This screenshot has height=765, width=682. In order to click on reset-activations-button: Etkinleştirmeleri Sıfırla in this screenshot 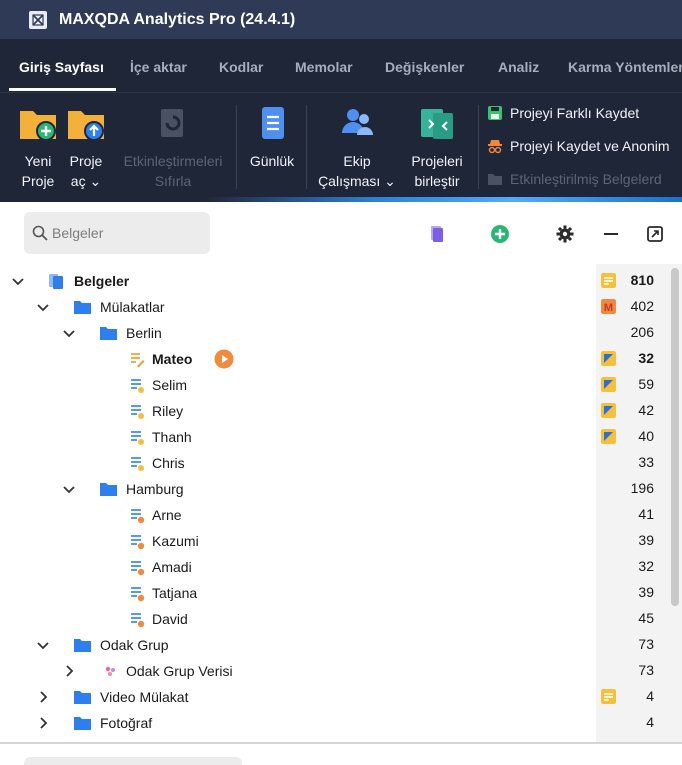, I will do `click(173, 147)`.